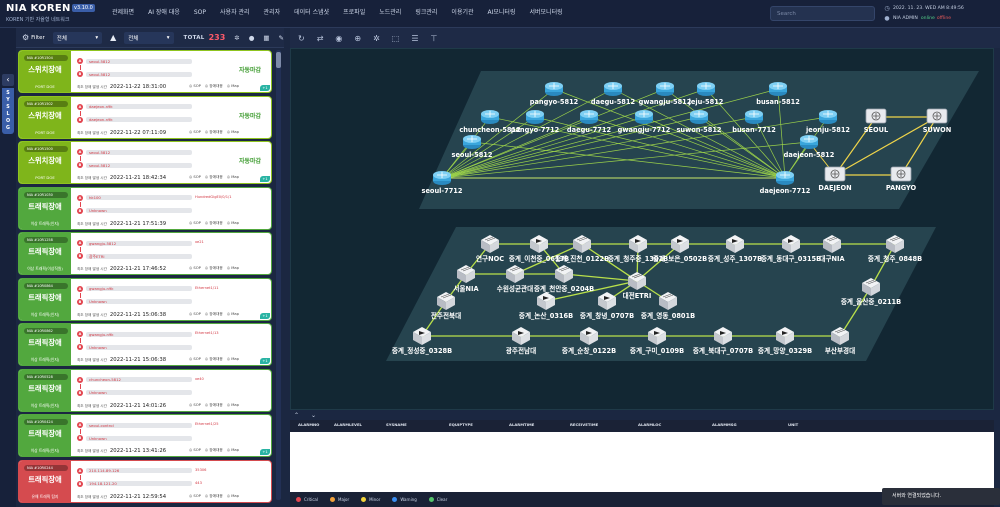  I want to click on column-header: EQUIPTYPE, so click(461, 424).